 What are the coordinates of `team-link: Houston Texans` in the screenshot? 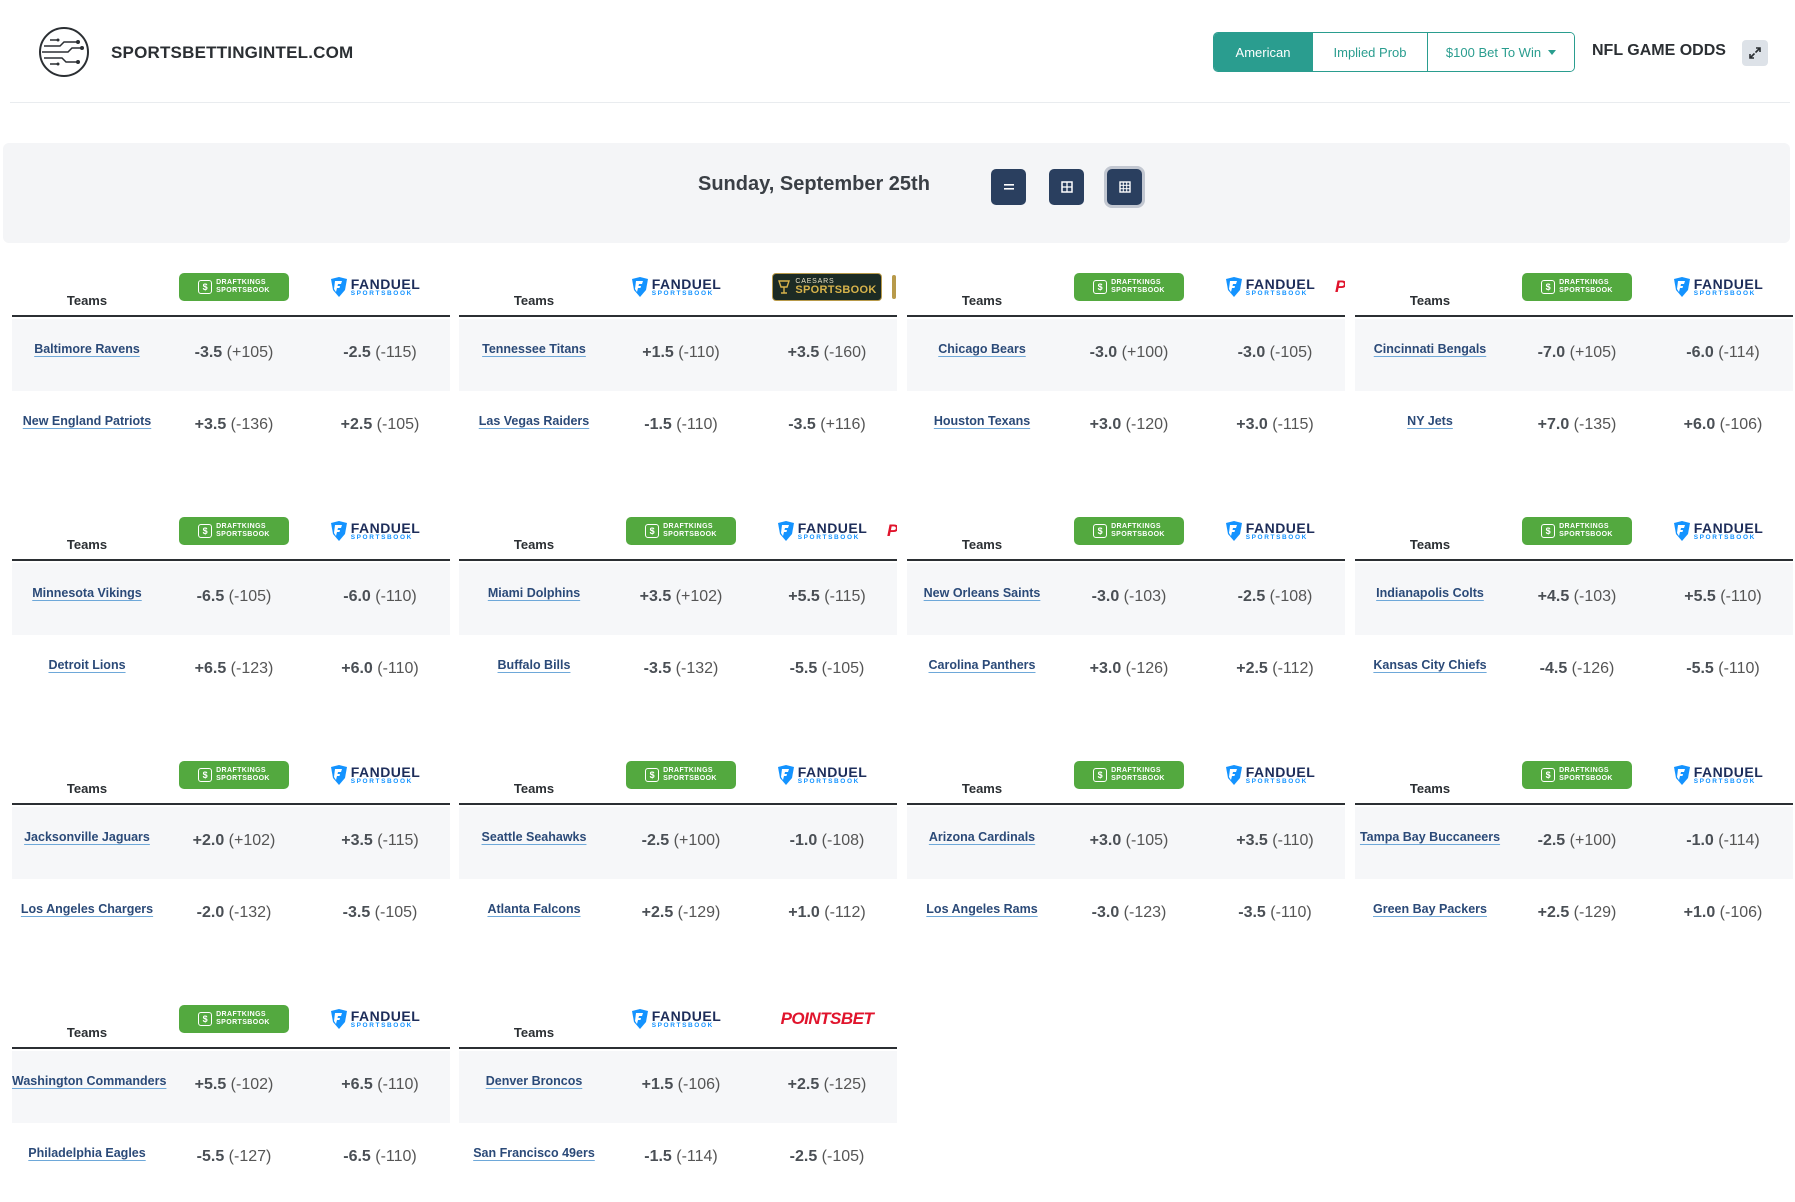 It's located at (982, 421).